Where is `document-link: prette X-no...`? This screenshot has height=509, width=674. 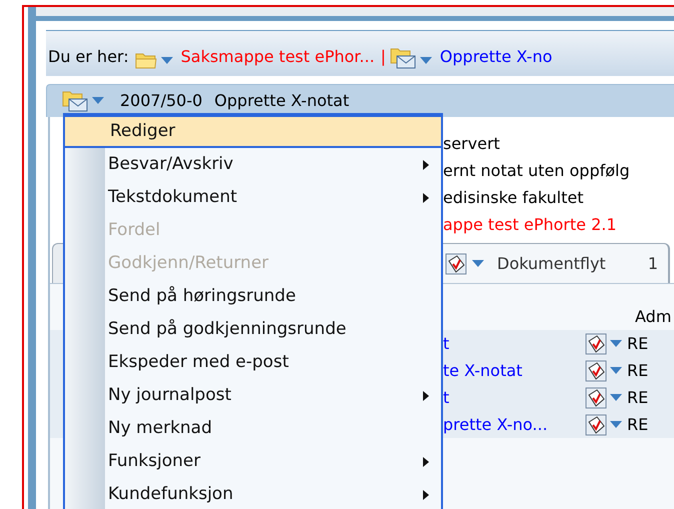
document-link: prette X-no... is located at coordinates (514, 424).